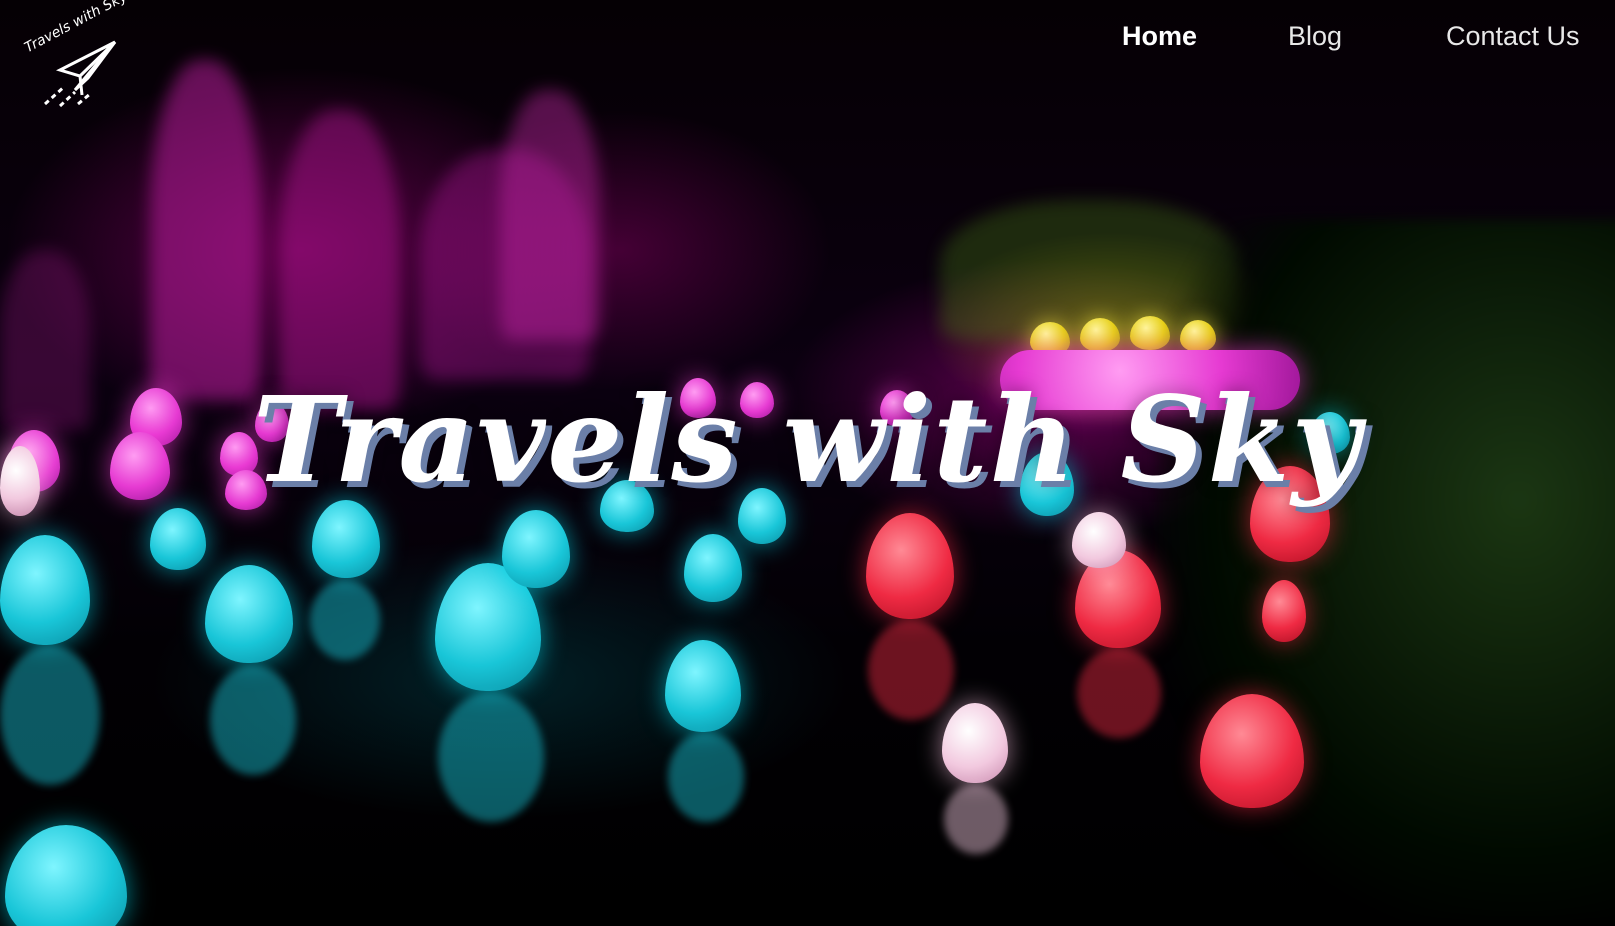 The height and width of the screenshot is (926, 1615). What do you see at coordinates (1315, 36) in the screenshot?
I see `nav-item-blog: Blog` at bounding box center [1315, 36].